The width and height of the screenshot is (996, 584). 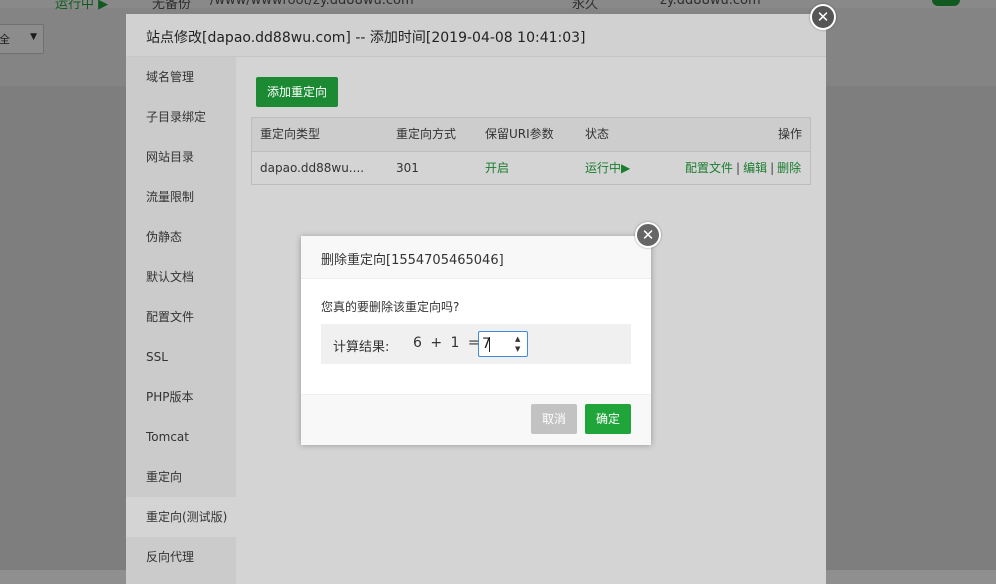 I want to click on header-actions: 操作, so click(x=790, y=134).